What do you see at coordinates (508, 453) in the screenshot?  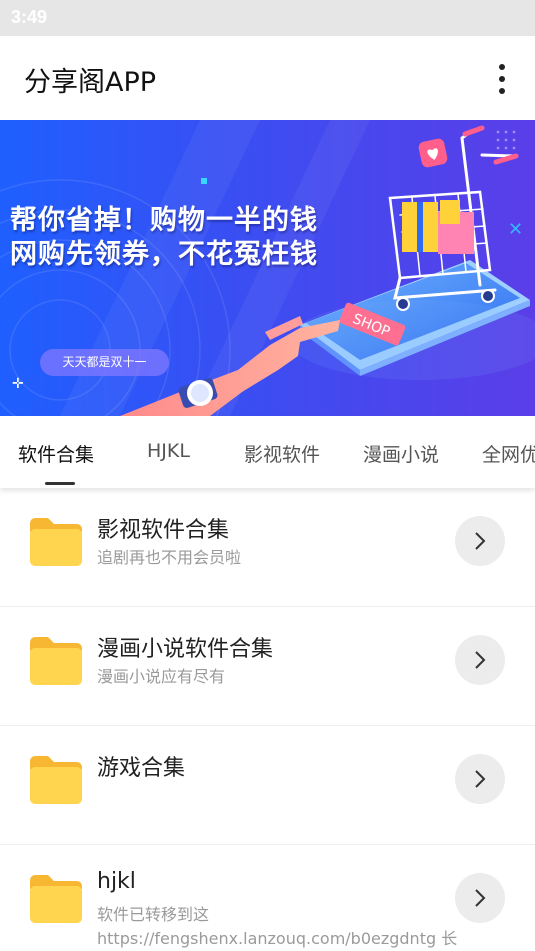 I see `tab-all-web-deals: 全网优` at bounding box center [508, 453].